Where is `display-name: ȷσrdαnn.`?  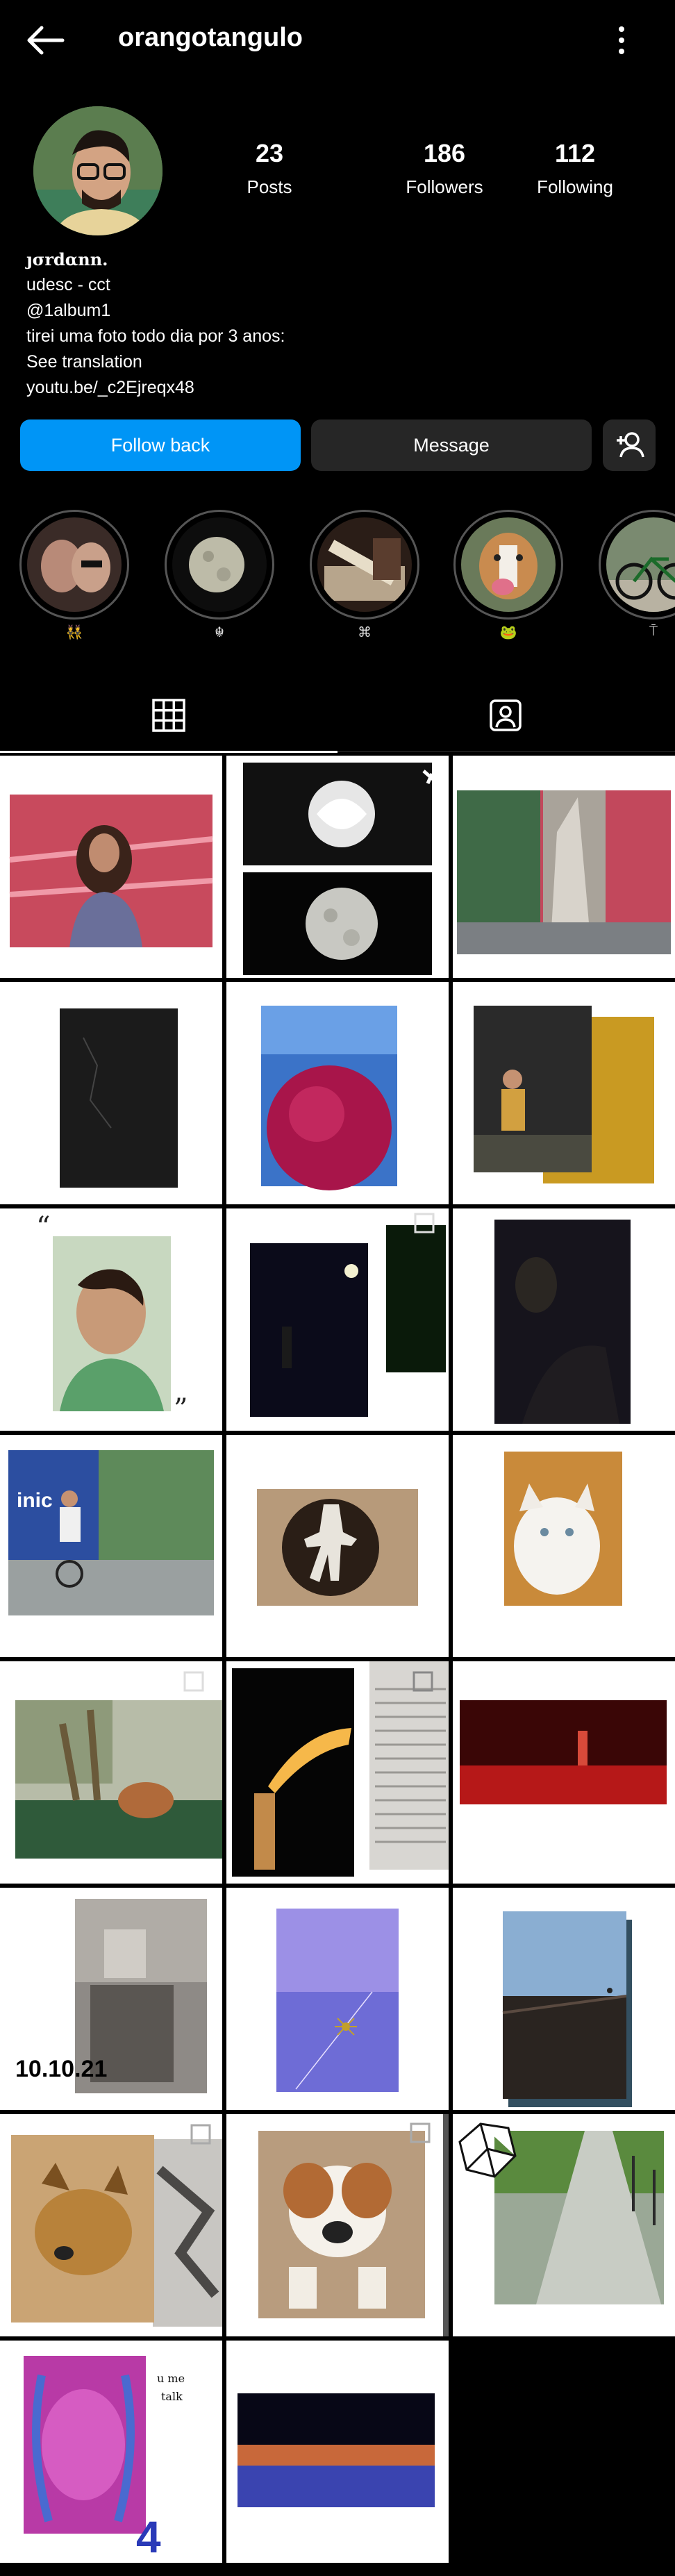 display-name: ȷσrdαnn. is located at coordinates (67, 259).